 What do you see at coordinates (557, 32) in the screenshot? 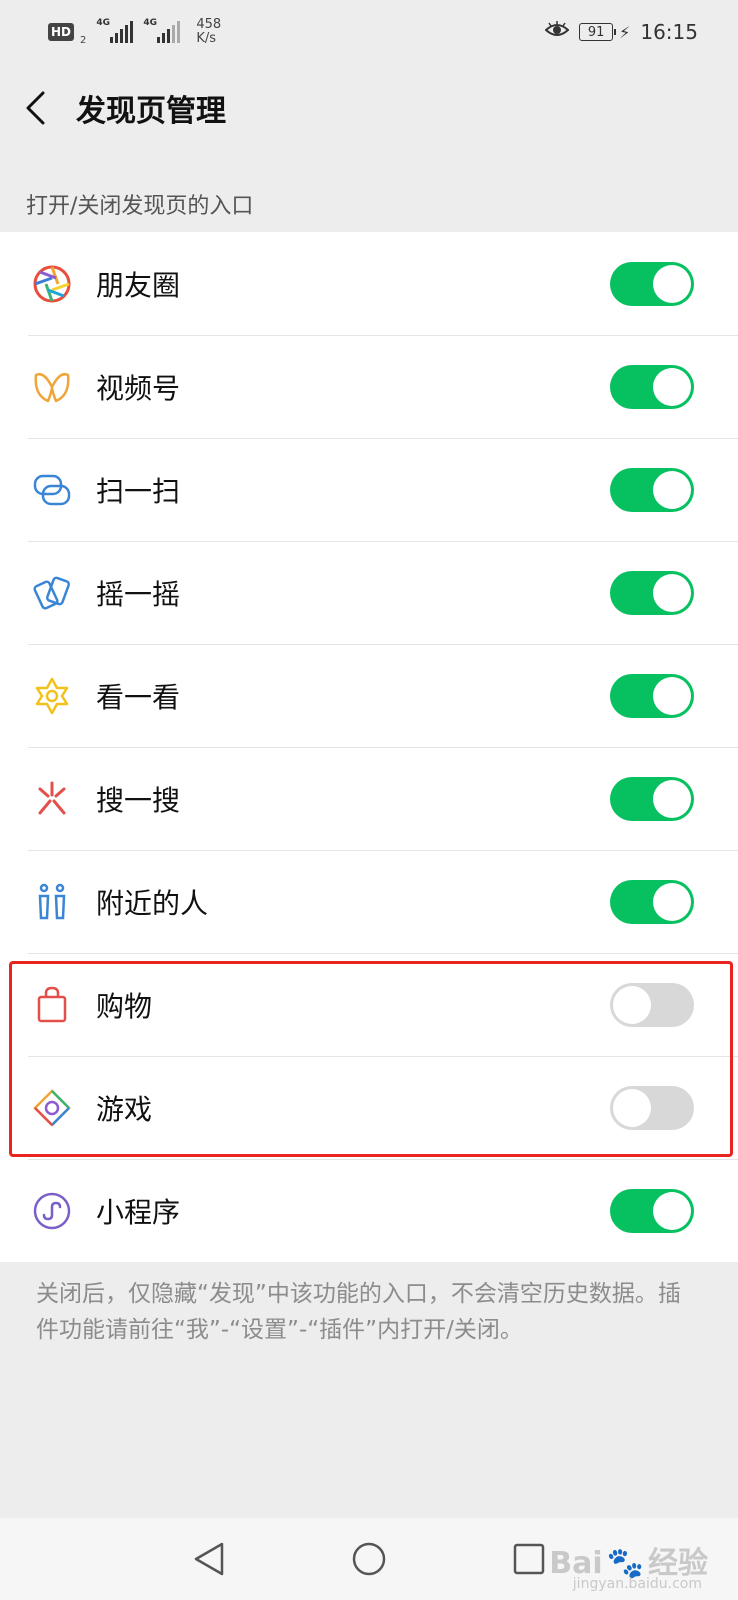
I see `eye-comfort-icon` at bounding box center [557, 32].